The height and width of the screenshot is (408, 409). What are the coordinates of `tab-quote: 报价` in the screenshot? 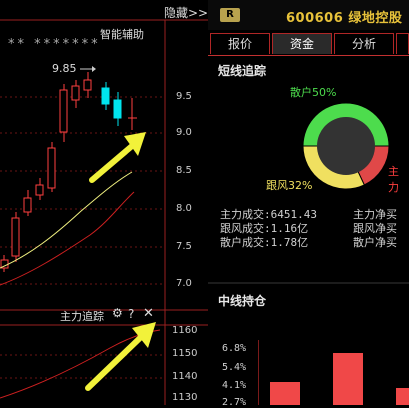 It's located at (240, 43).